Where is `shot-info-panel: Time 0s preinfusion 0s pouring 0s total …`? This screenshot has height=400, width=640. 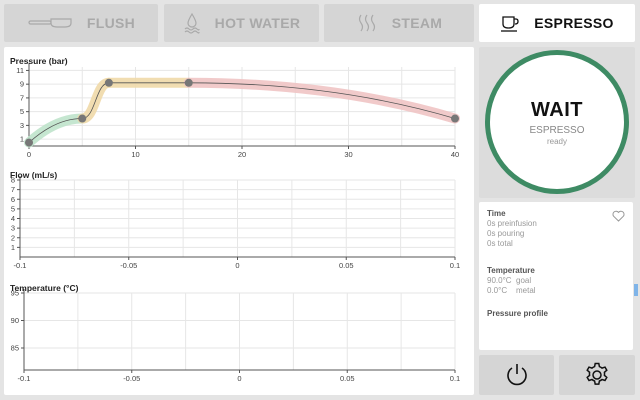 shot-info-panel: Time 0s preinfusion 0s pouring 0s total … is located at coordinates (556, 276).